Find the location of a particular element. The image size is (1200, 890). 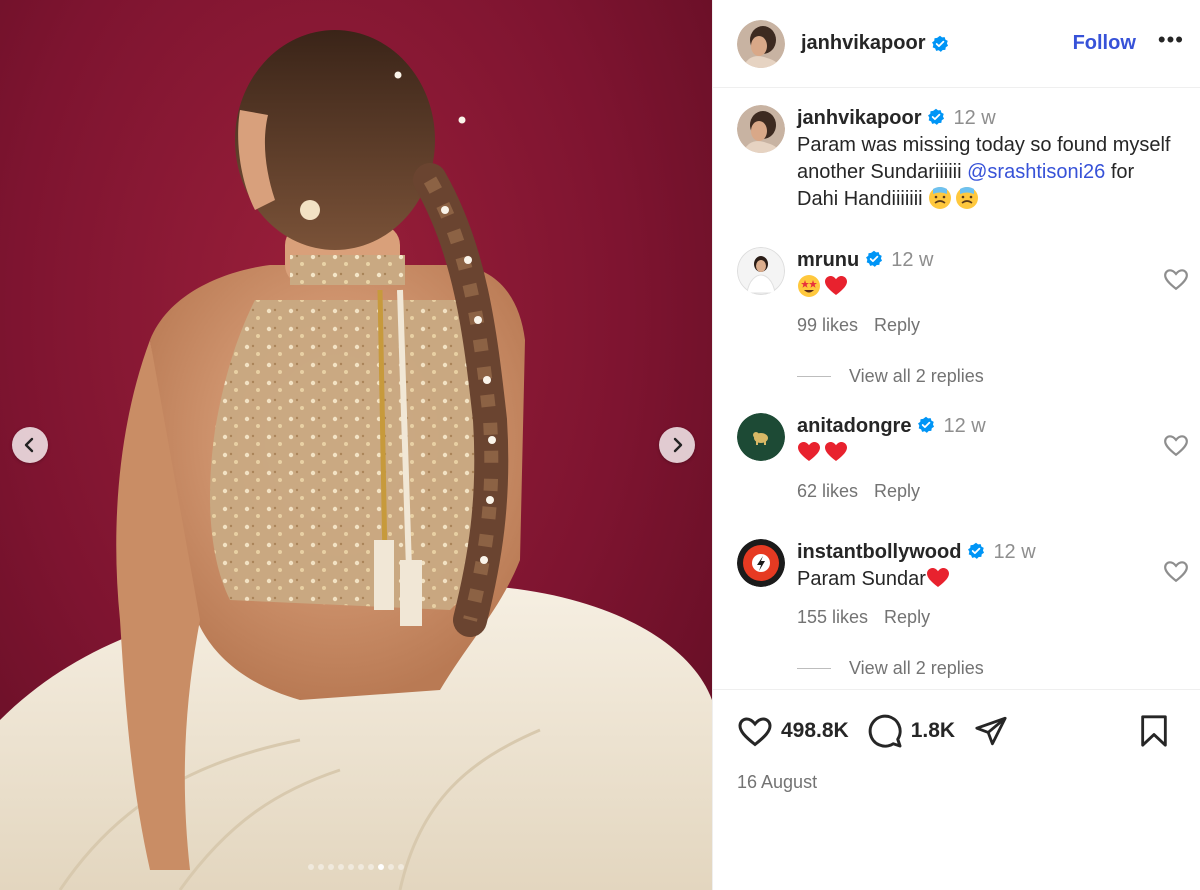

save-button is located at coordinates (1154, 731).